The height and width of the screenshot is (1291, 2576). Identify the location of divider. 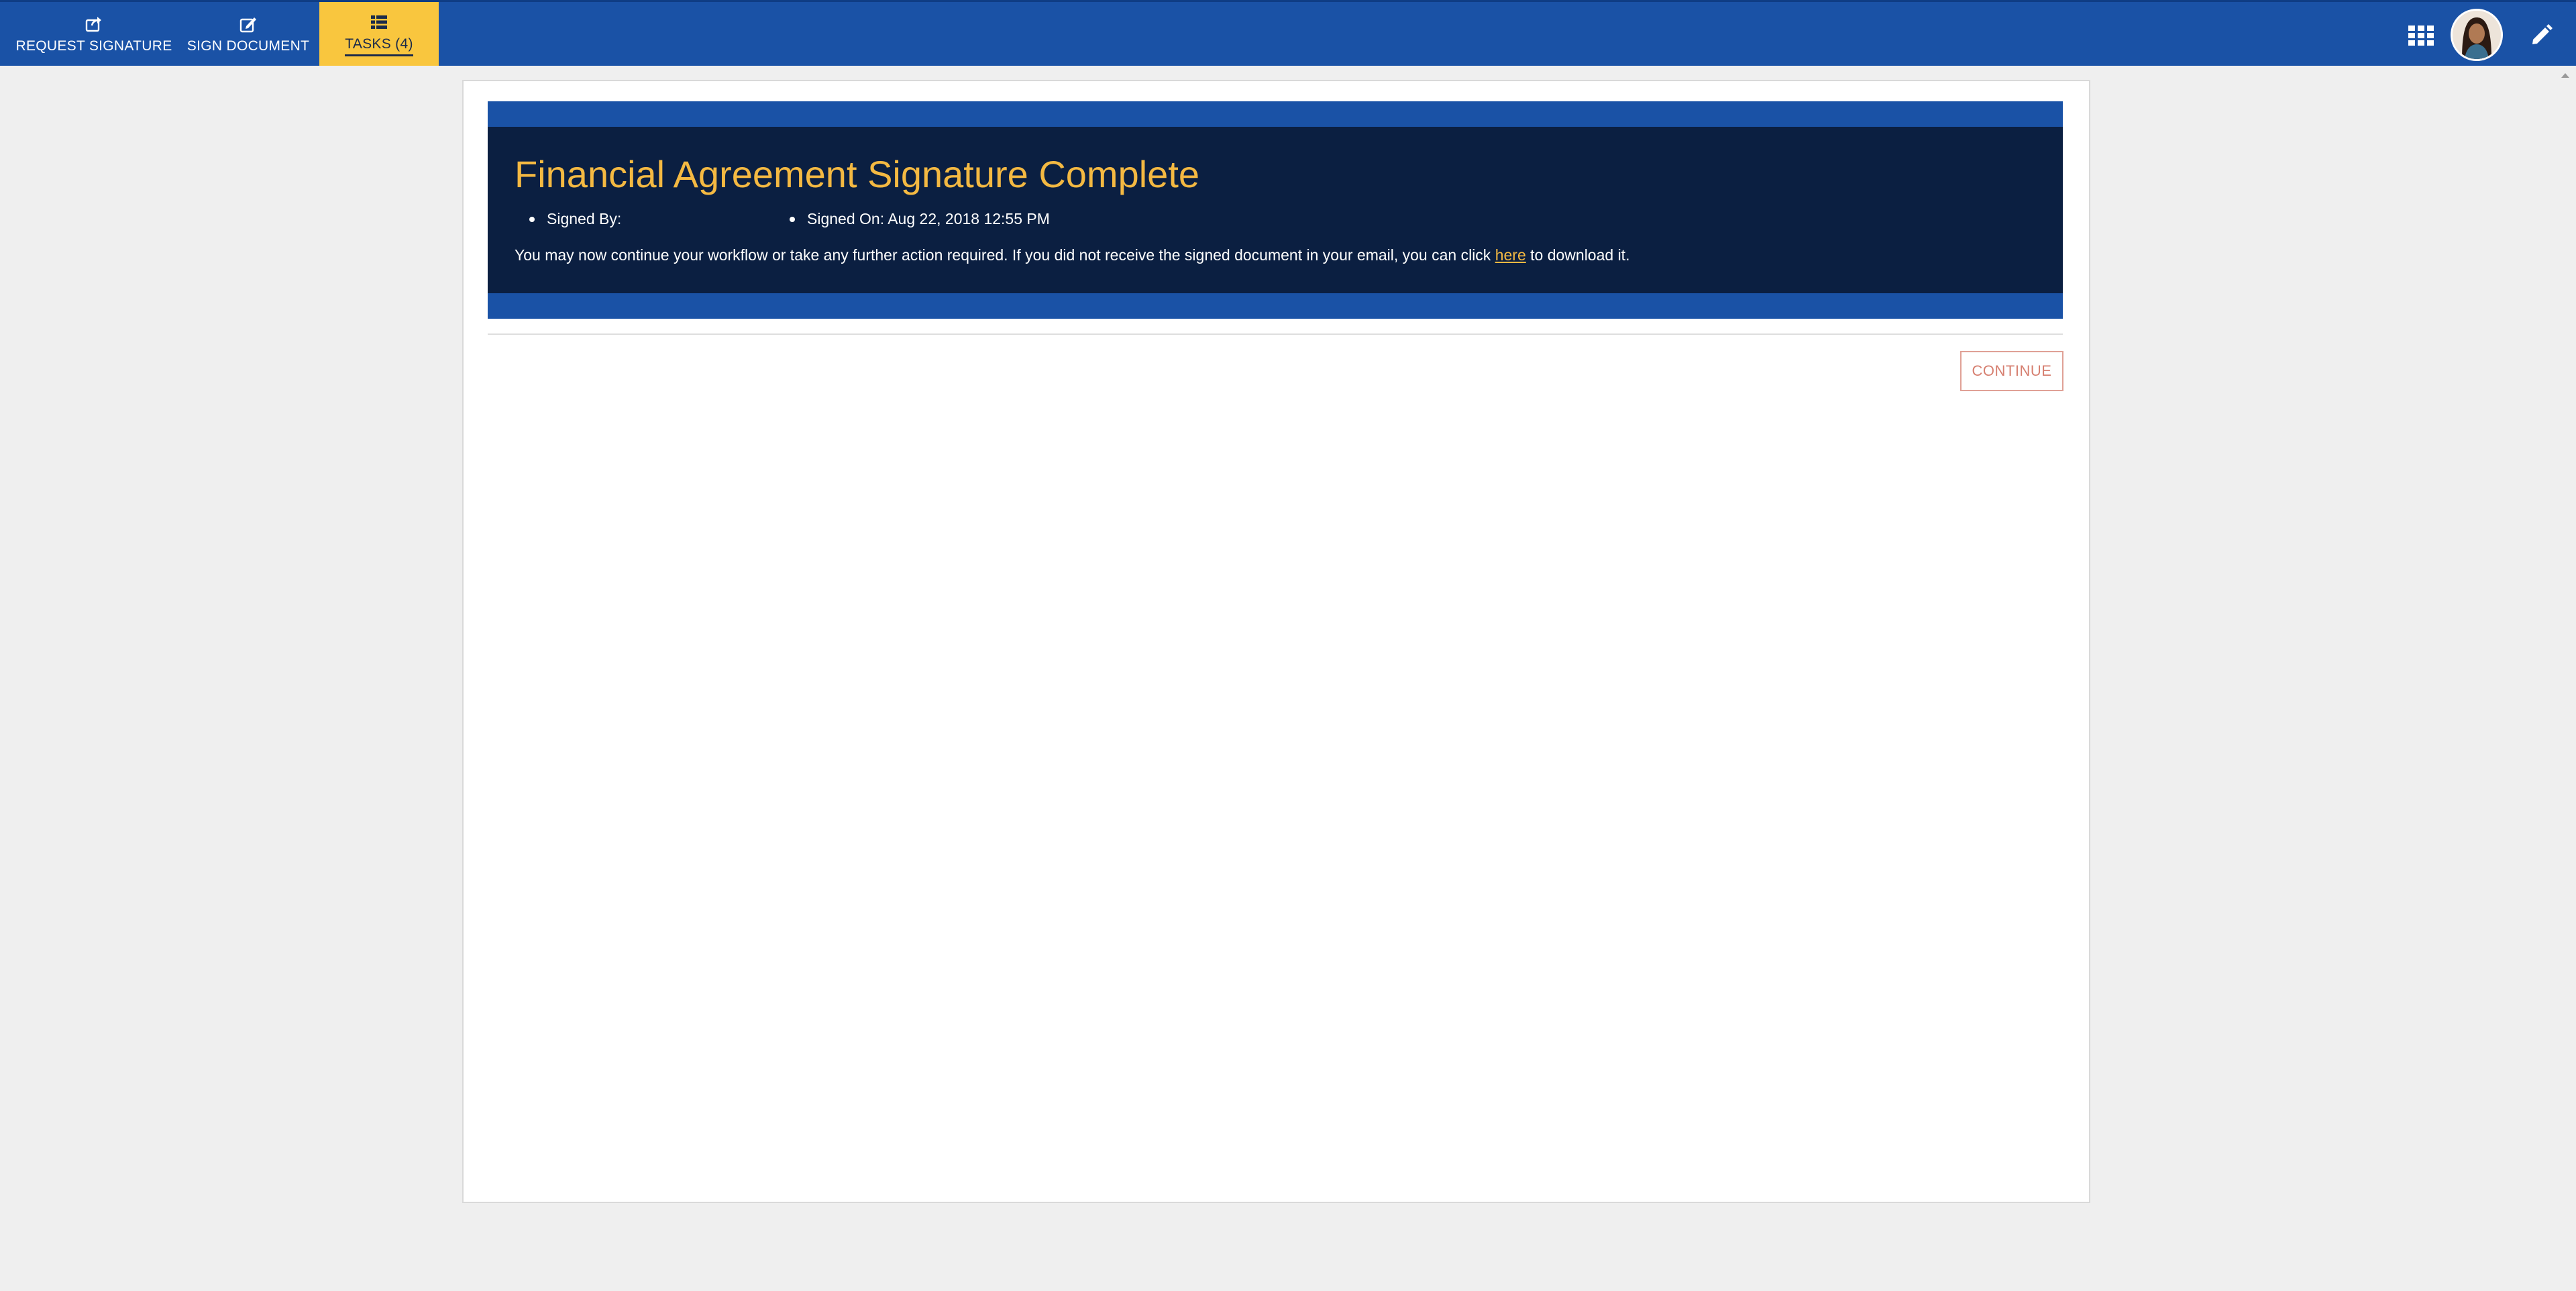
(1275, 334).